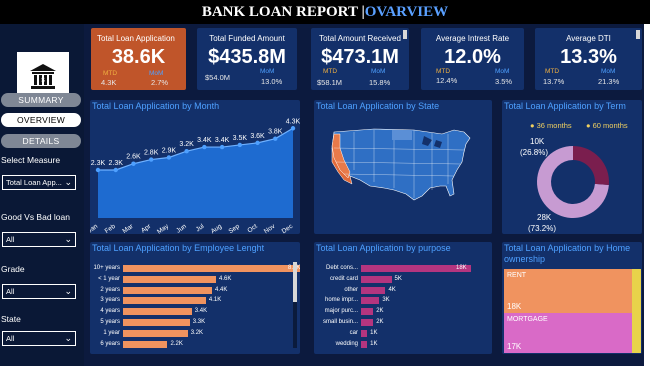 This screenshot has width=650, height=366. I want to click on nav-overview-button: OVERVIEW, so click(41, 120).